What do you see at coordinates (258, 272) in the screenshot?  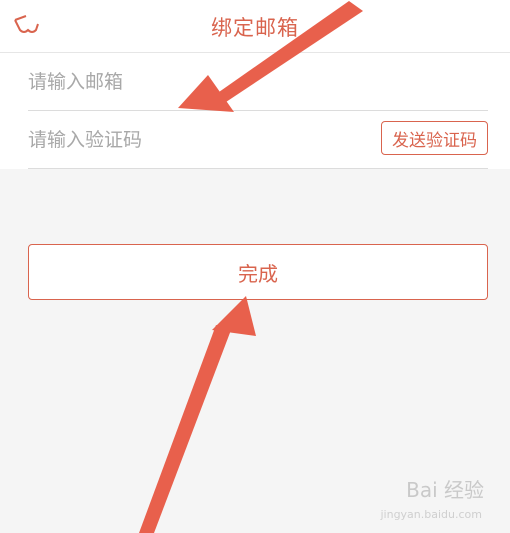 I see `done-button: 完成` at bounding box center [258, 272].